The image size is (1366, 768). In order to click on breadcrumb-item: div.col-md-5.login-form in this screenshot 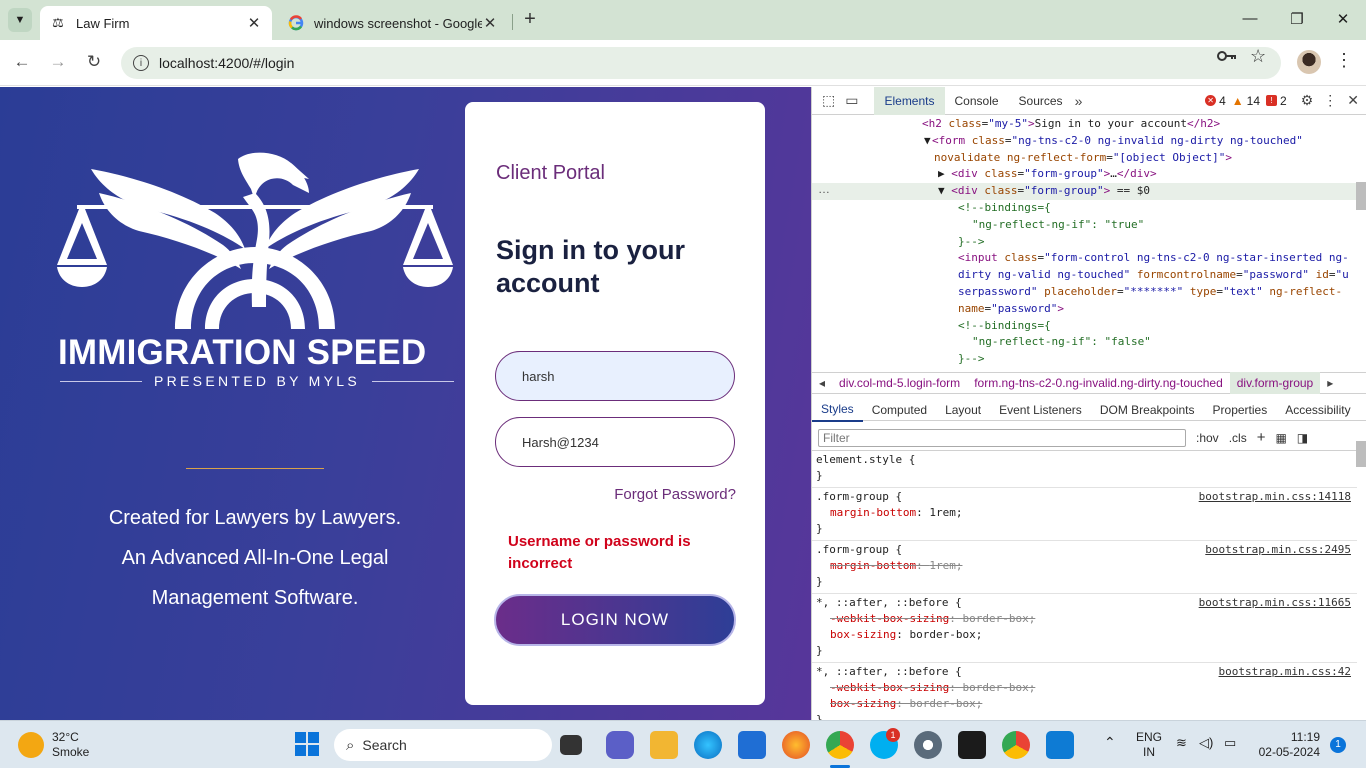, I will do `click(899, 383)`.